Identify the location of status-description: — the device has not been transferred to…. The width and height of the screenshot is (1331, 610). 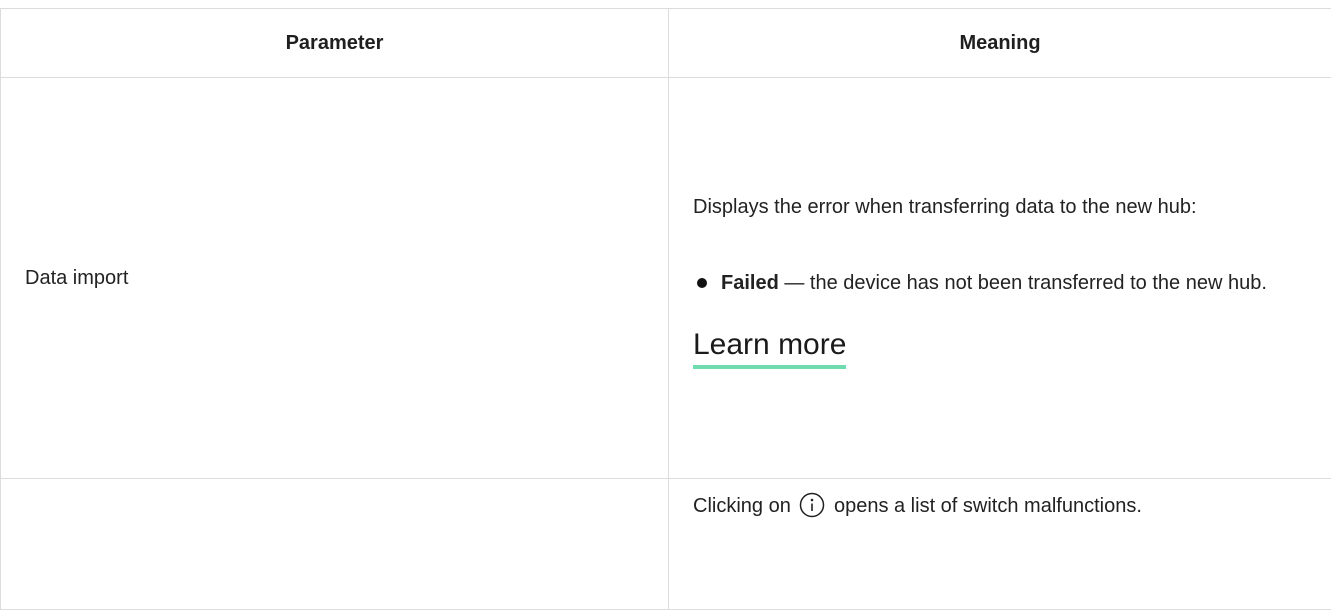
(1023, 283).